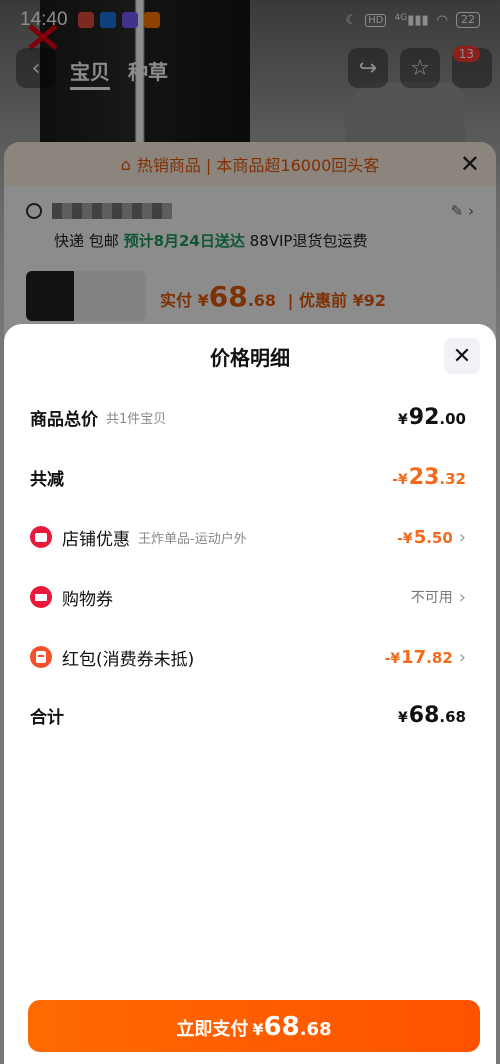 This screenshot has width=500, height=1064. What do you see at coordinates (429, 477) in the screenshot?
I see `reduction-value: -¥ 23.32` at bounding box center [429, 477].